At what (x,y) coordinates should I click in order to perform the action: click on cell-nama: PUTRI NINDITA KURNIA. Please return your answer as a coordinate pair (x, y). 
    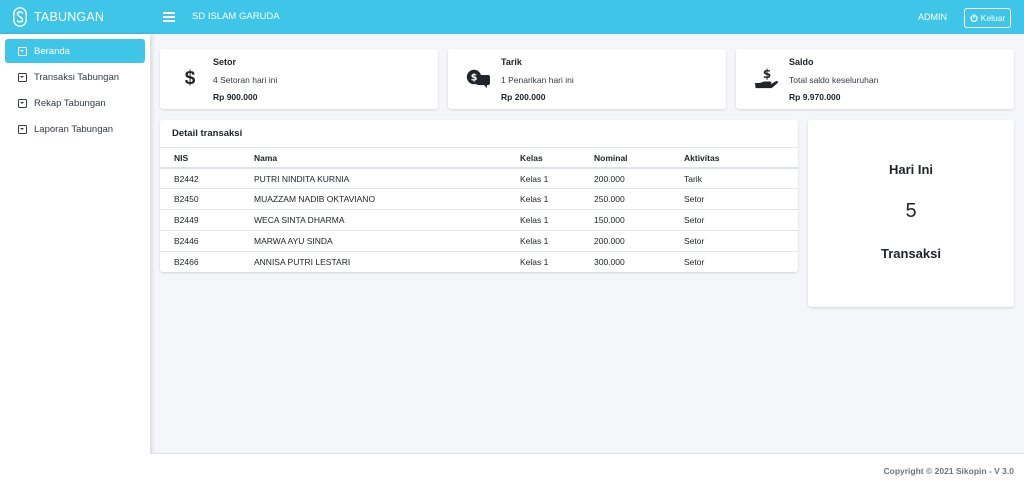
    Looking at the image, I should click on (373, 179).